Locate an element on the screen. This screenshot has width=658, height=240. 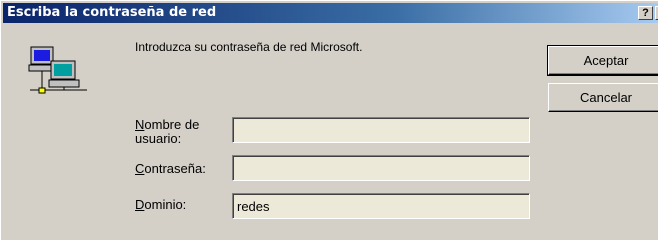
network-computers-icon is located at coordinates (57, 70).